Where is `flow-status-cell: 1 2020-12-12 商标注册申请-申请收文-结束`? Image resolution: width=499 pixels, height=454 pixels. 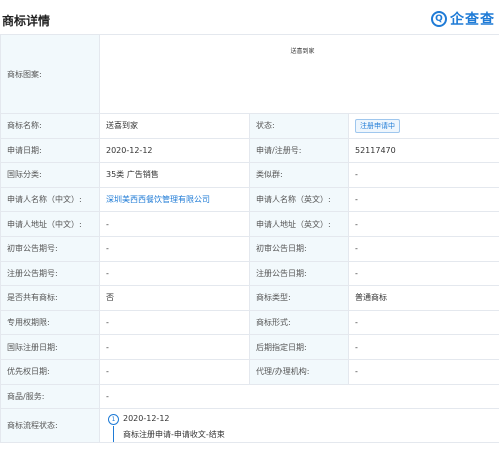 flow-status-cell: 1 2020-12-12 商标注册申请-申请收文-结束 is located at coordinates (298, 426).